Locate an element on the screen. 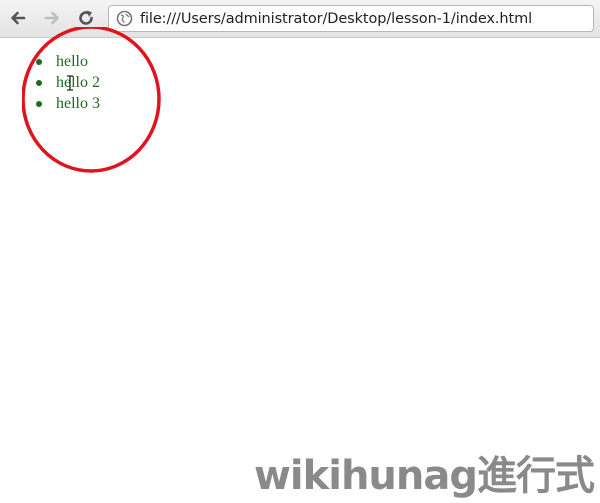 Image resolution: width=600 pixels, height=503 pixels. list-item-text: hello is located at coordinates (72, 61).